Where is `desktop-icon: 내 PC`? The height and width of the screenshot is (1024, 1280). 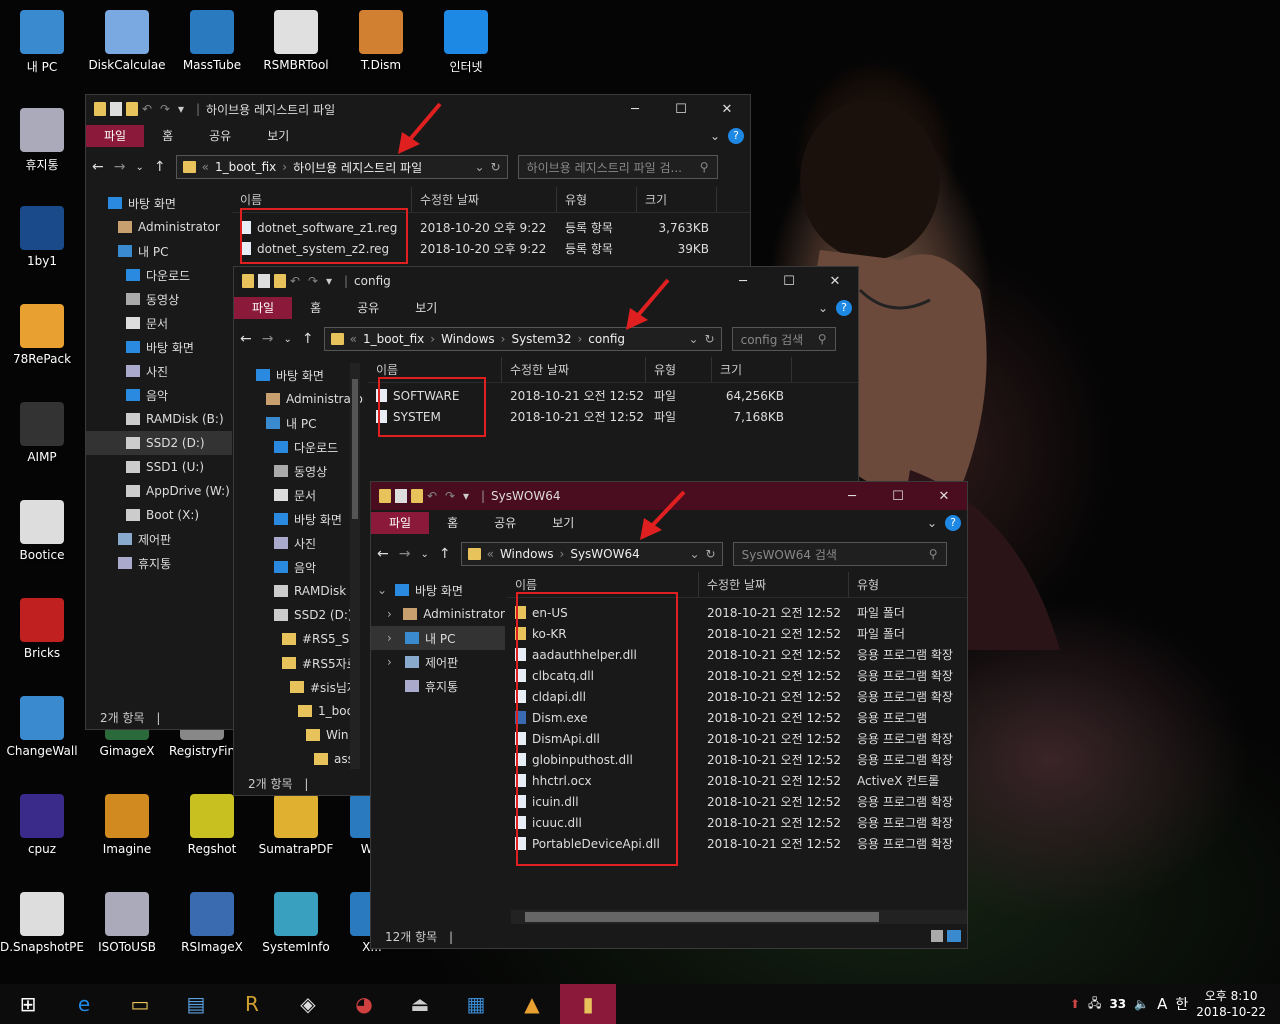 desktop-icon: 내 PC is located at coordinates (42, 42).